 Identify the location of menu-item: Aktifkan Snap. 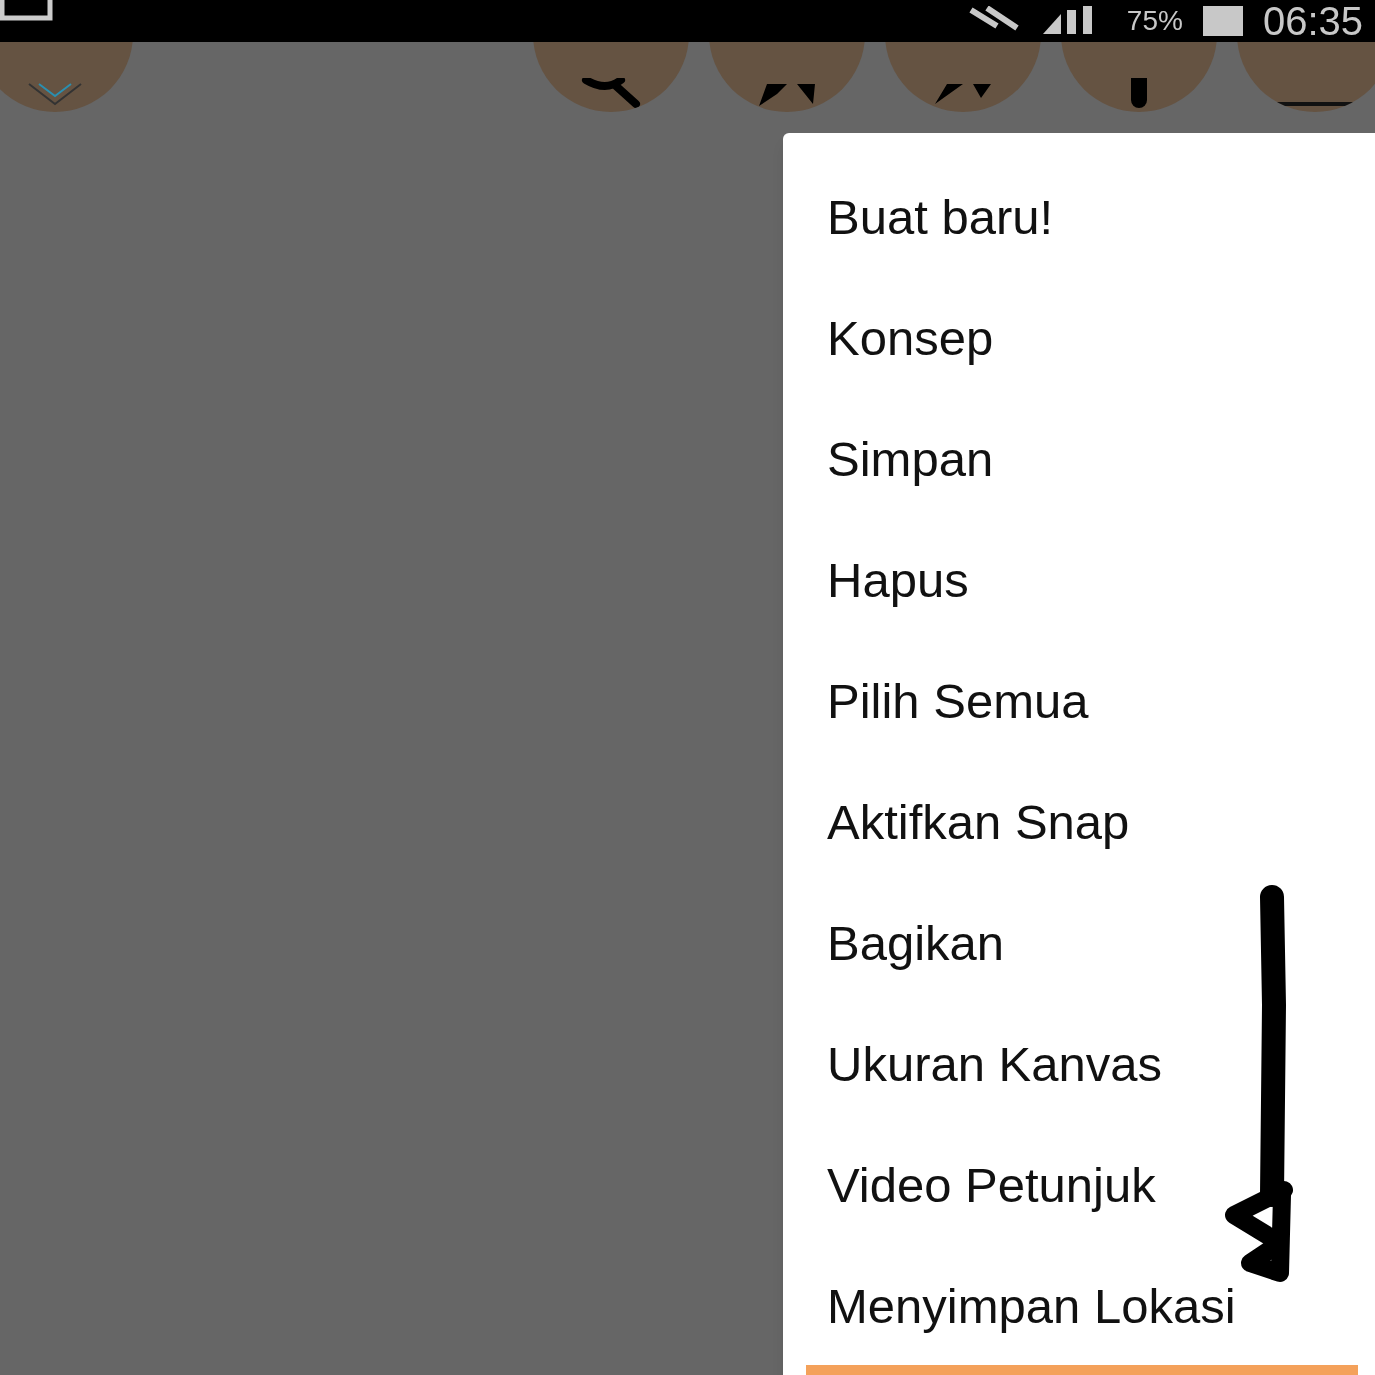
(1079, 822).